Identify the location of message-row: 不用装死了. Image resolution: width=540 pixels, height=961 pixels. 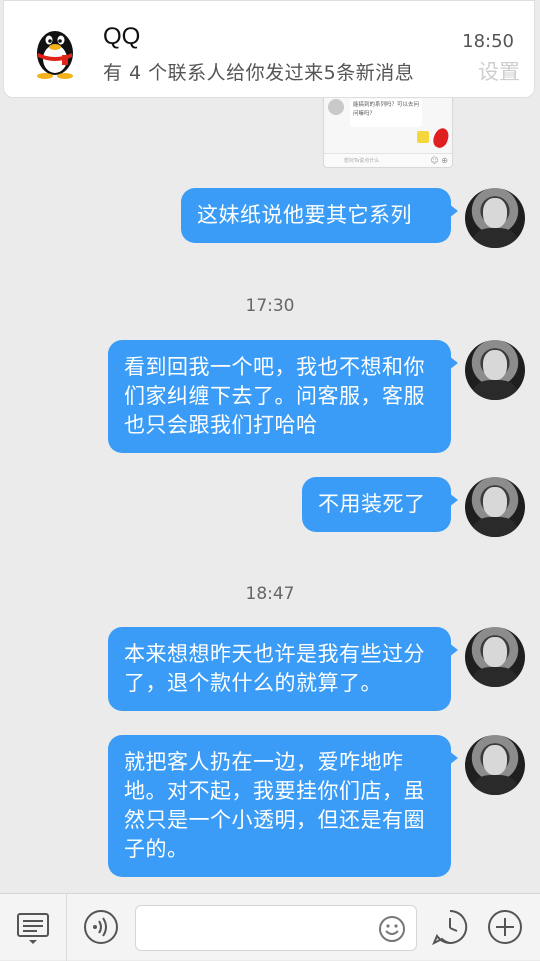
(413, 507).